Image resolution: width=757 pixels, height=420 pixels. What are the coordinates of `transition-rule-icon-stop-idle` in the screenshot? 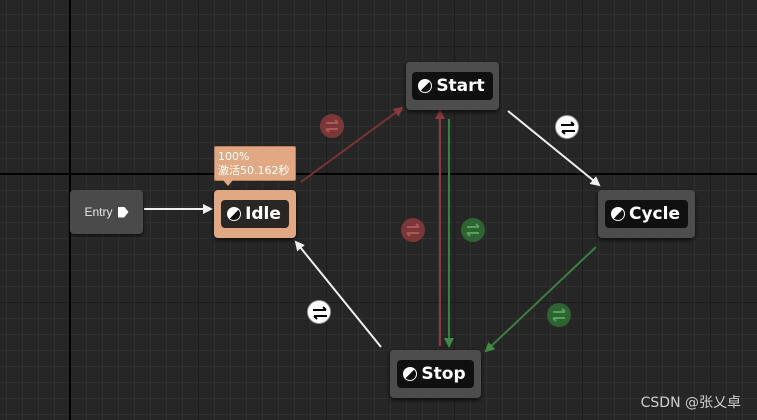 It's located at (319, 312).